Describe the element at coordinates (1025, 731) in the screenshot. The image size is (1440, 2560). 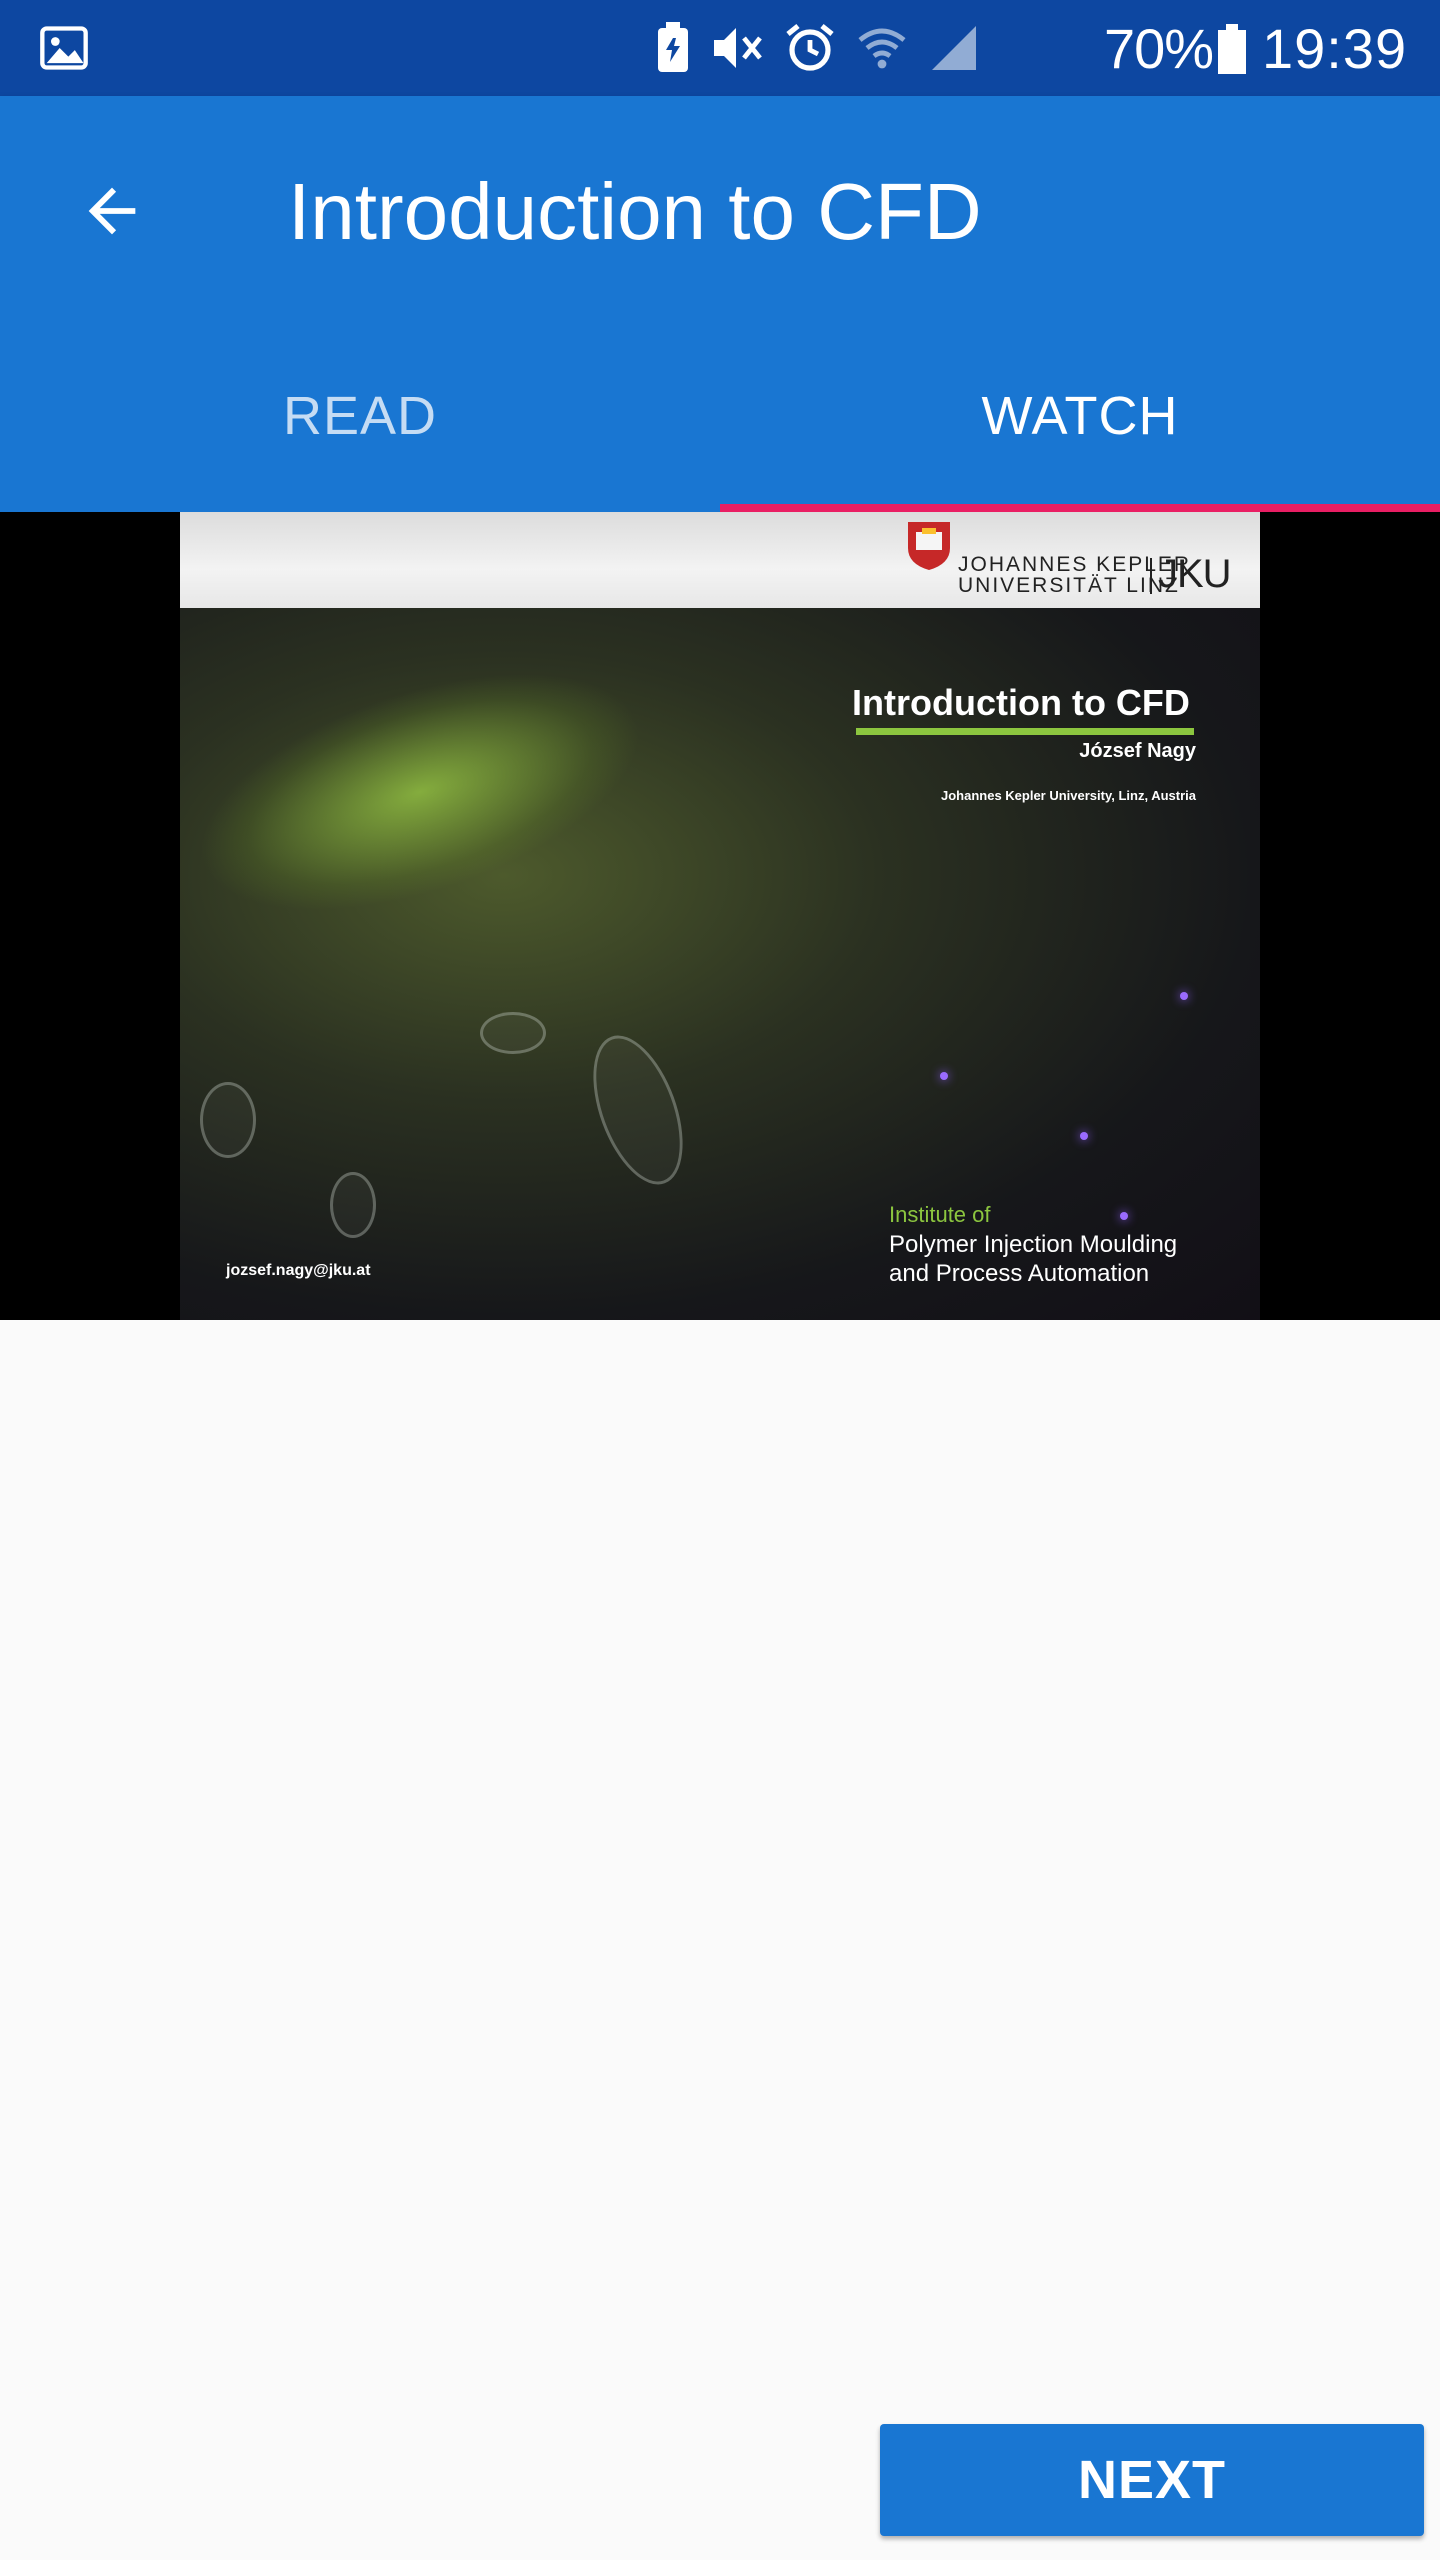
I see `slide-title-underline` at that location.